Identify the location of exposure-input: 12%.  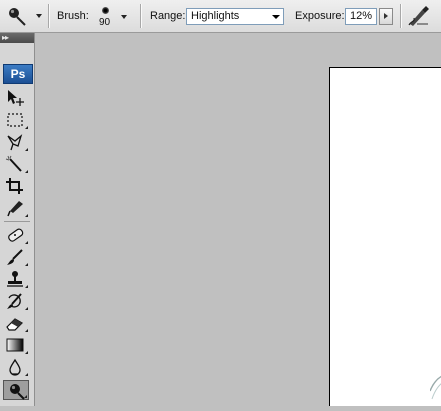
(361, 16).